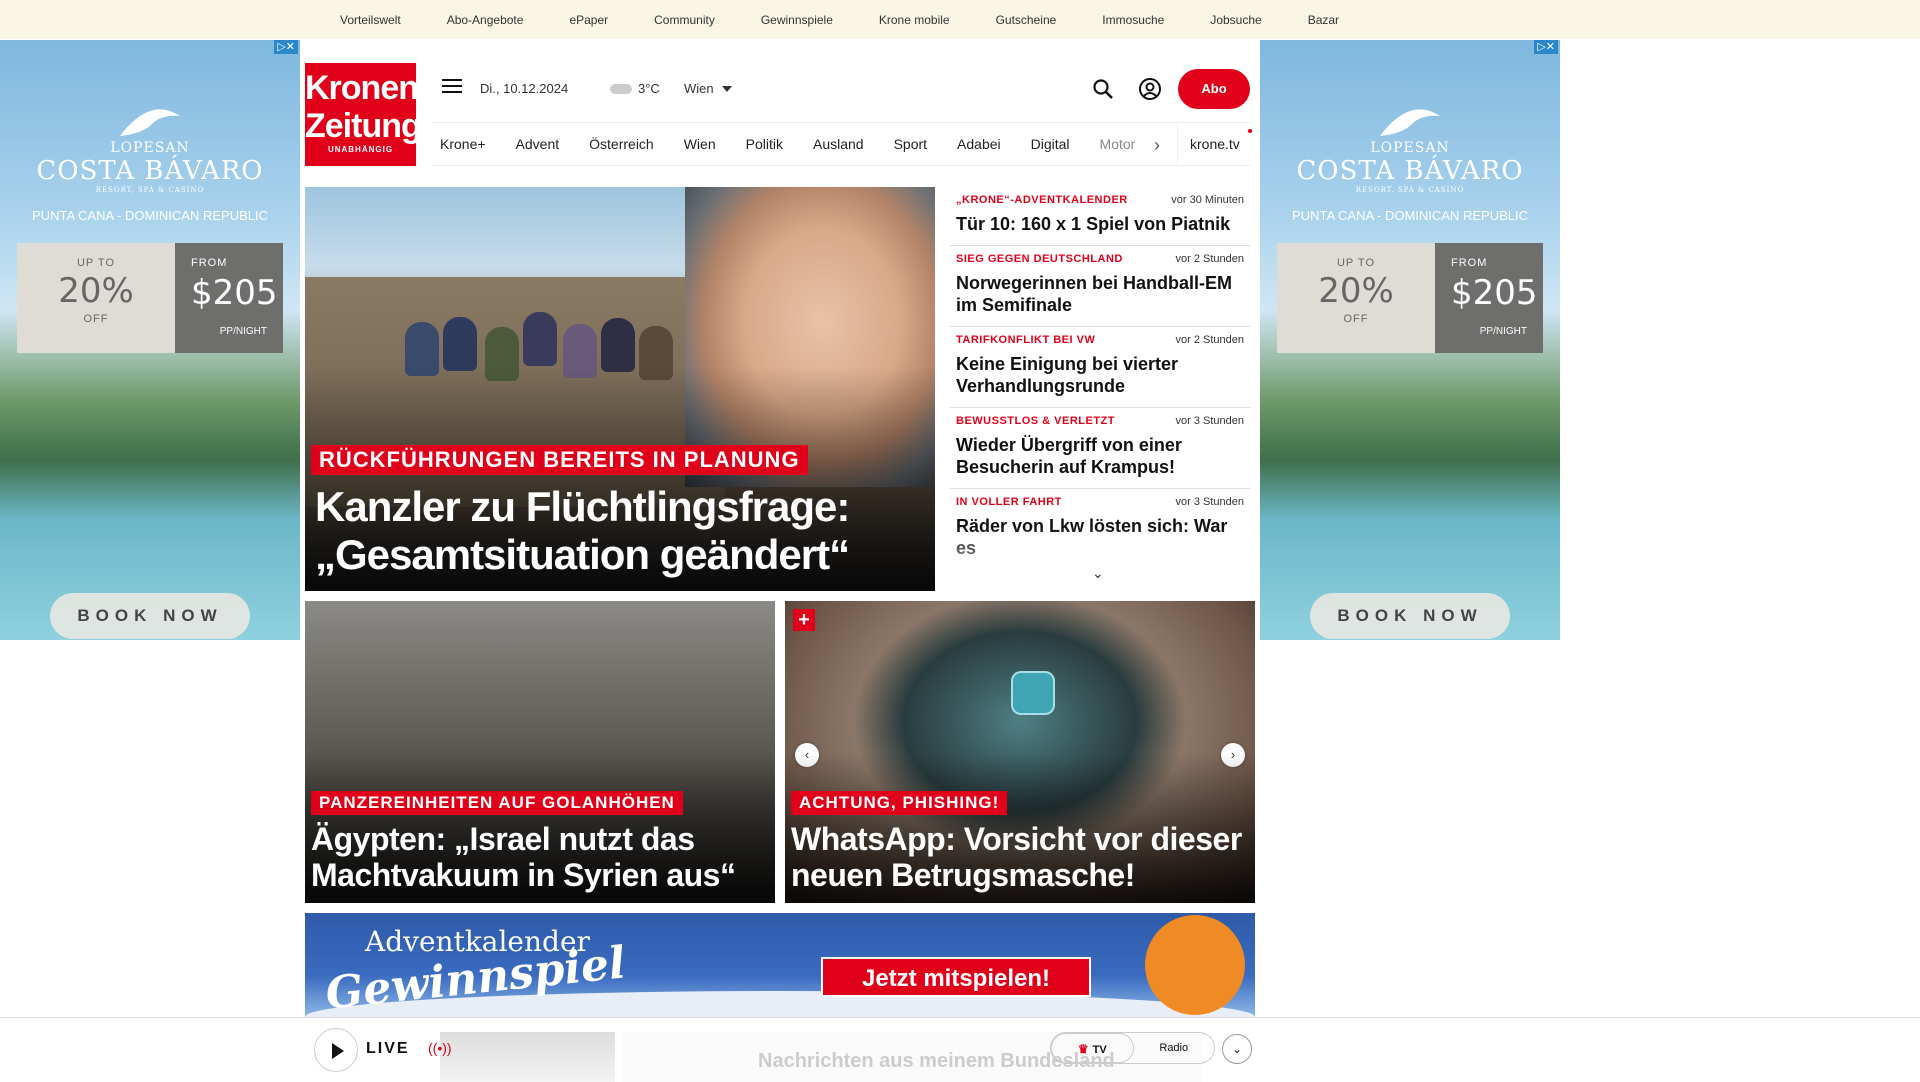  Describe the element at coordinates (370, 20) in the screenshot. I see `service-link-vorteilswelt: Vorteilswelt` at that location.